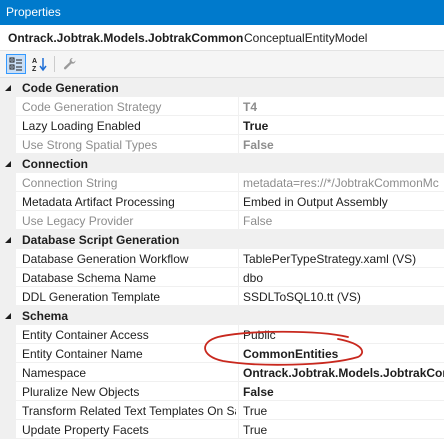  Describe the element at coordinates (54, 64) in the screenshot. I see `toolbar-separator` at that location.